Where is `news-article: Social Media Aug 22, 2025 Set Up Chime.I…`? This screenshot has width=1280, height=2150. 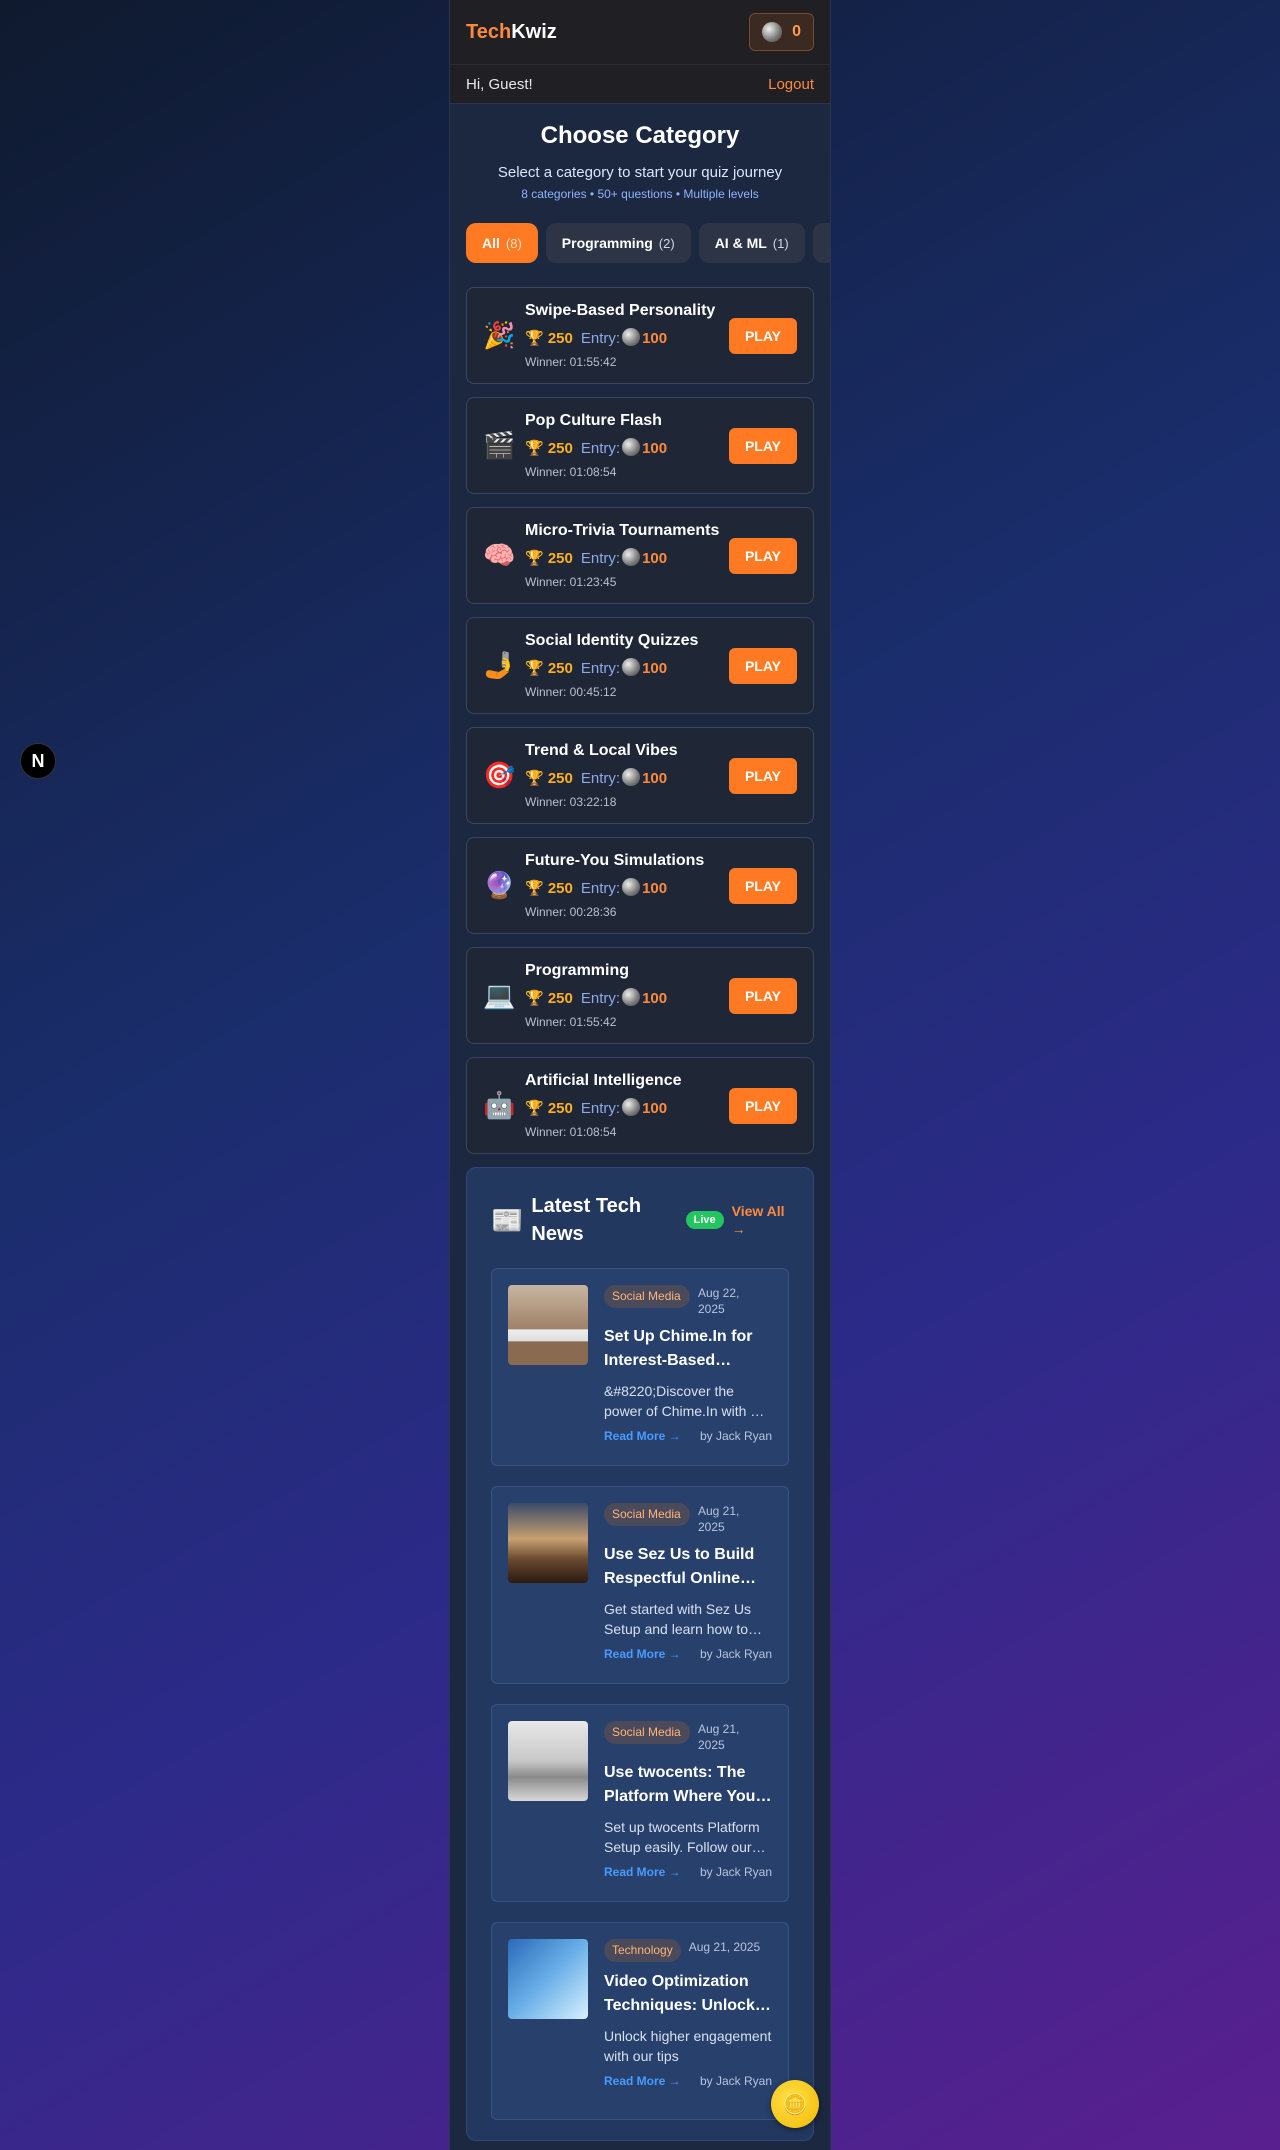 news-article: Social Media Aug 22, 2025 Set Up Chime.I… is located at coordinates (640, 1367).